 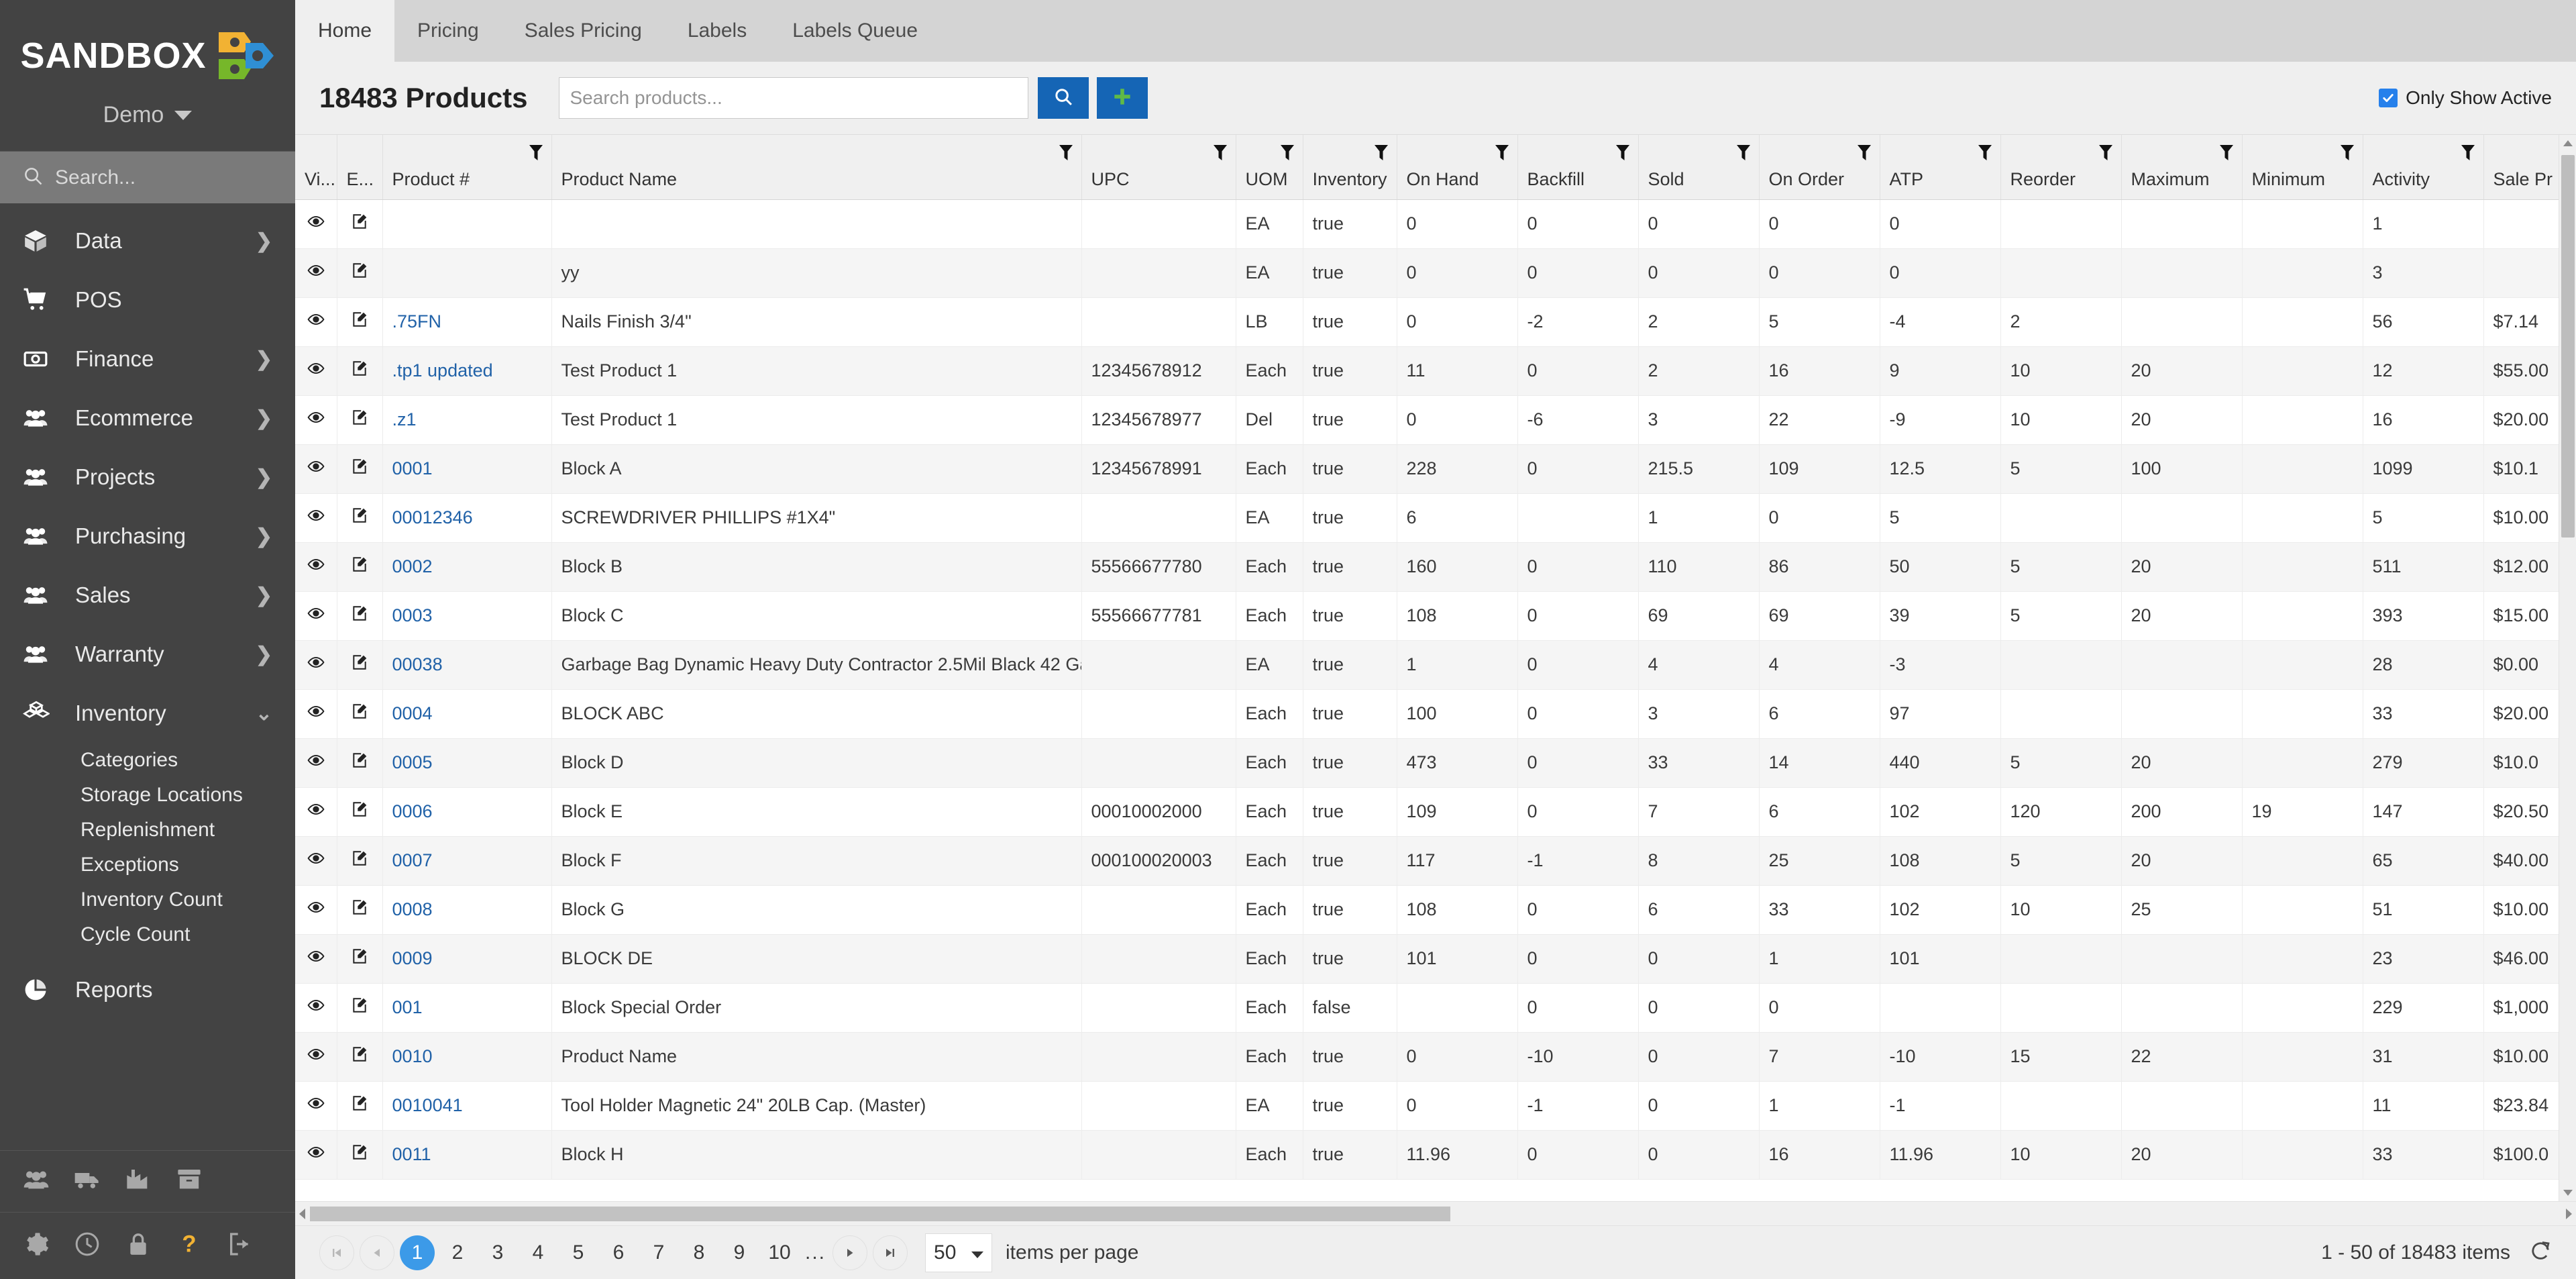 I want to click on product-number-cell: 0003, so click(x=467, y=616).